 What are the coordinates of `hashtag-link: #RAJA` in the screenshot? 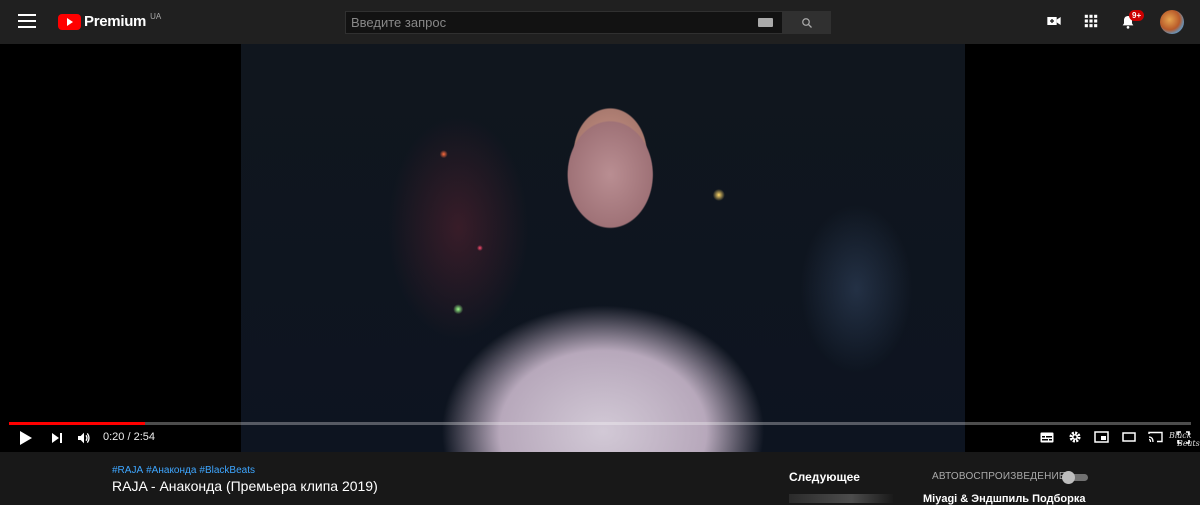 It's located at (127, 470).